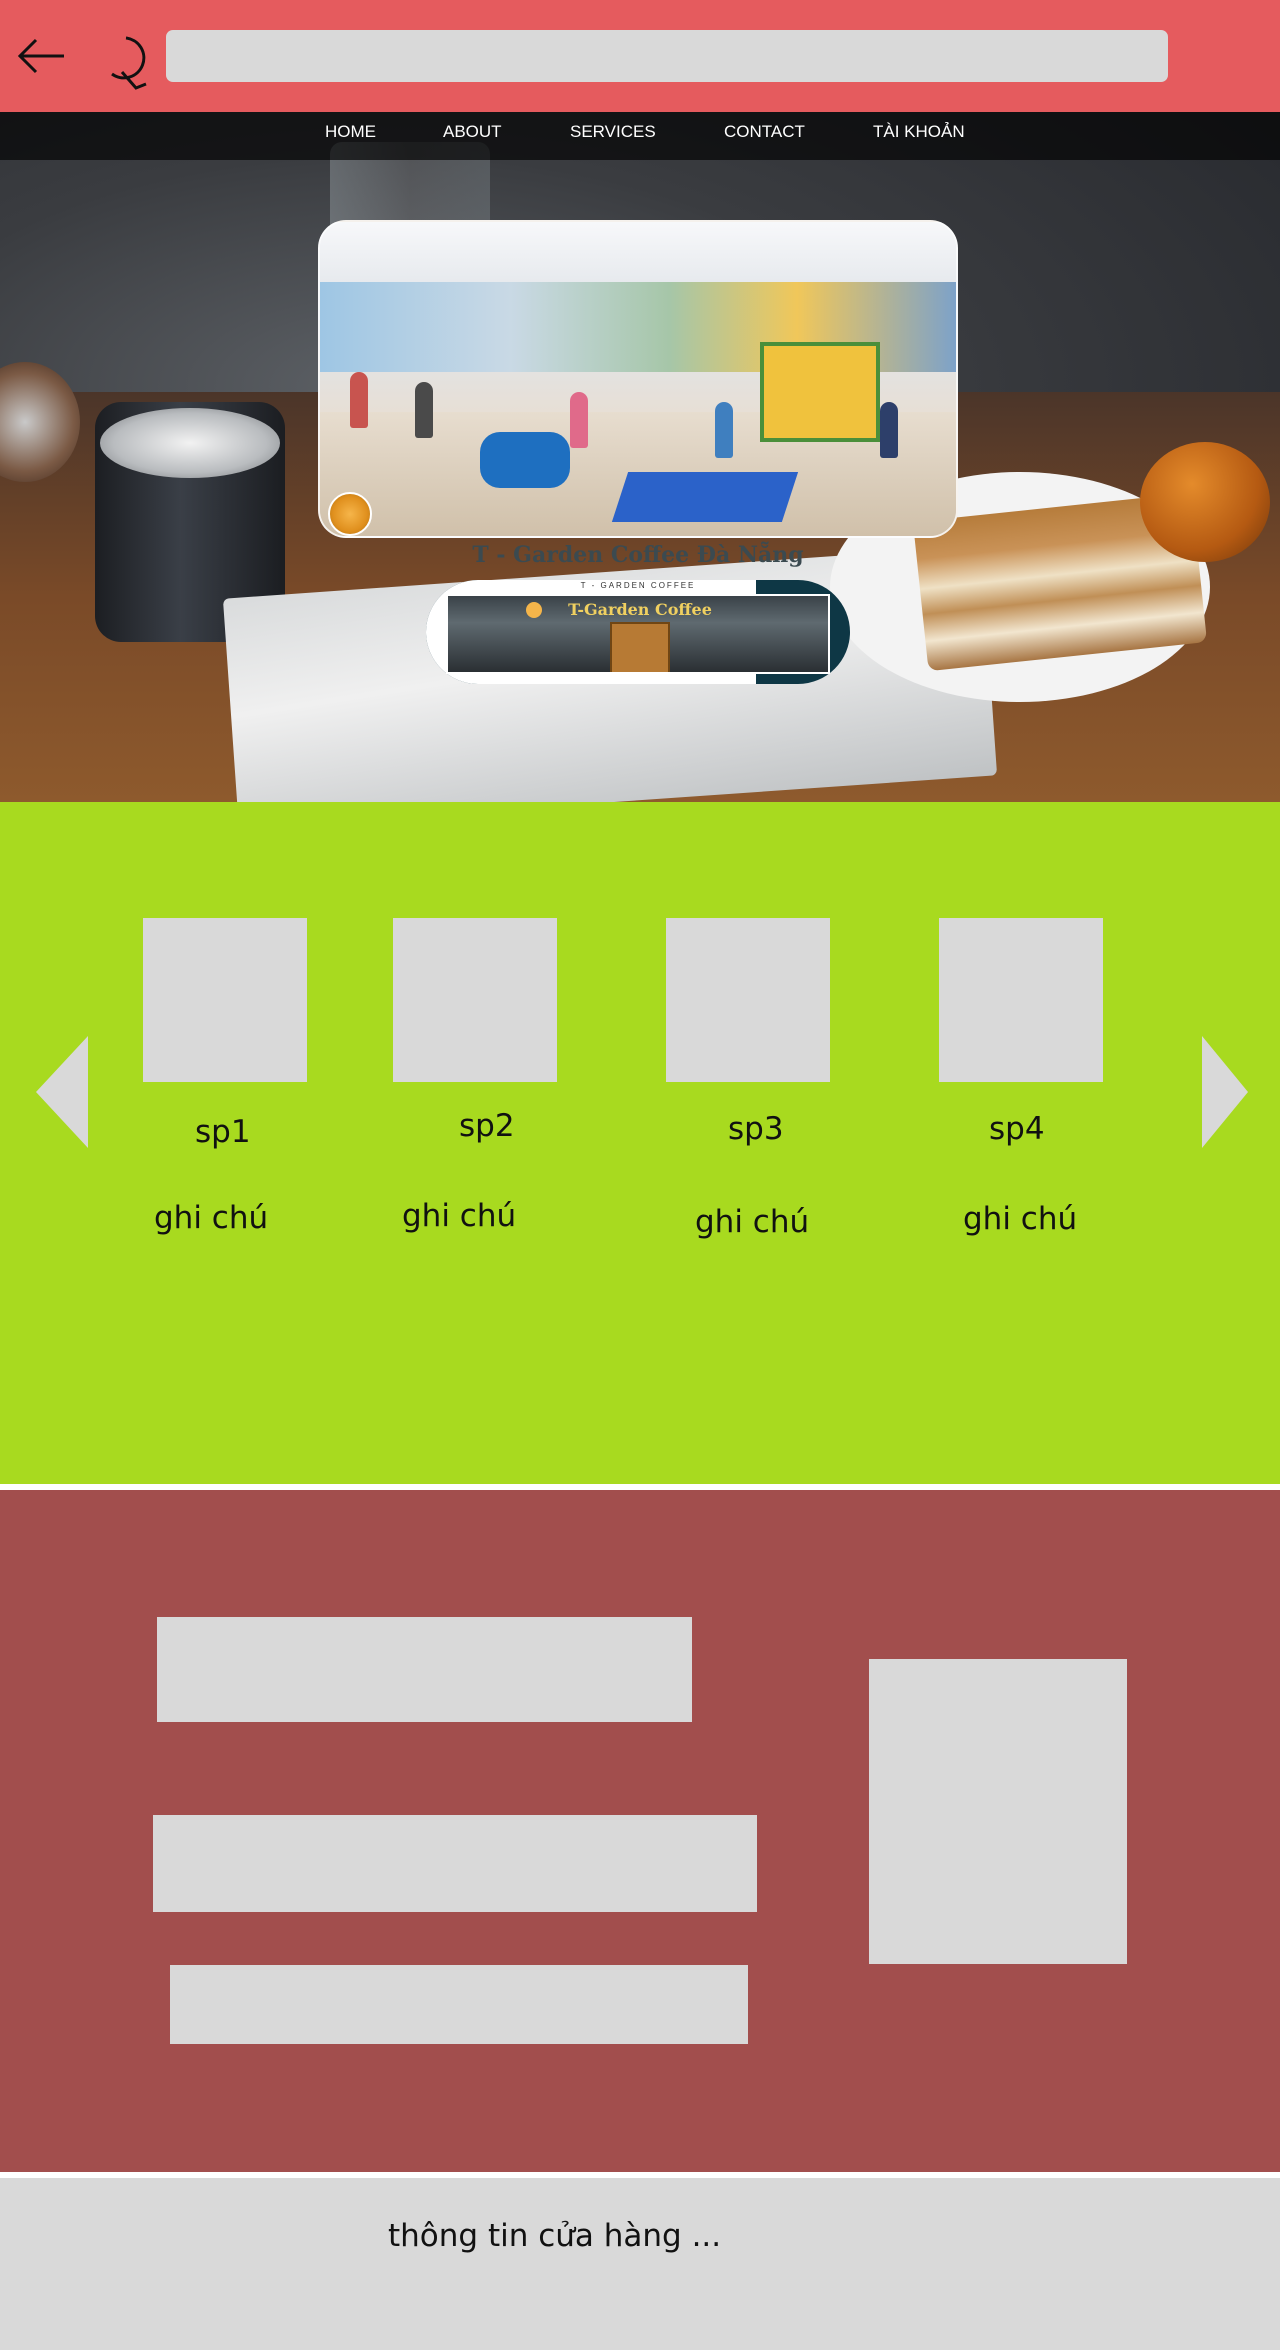 The height and width of the screenshot is (2350, 1280). What do you see at coordinates (487, 1126) in the screenshot?
I see `product-name: sp2` at bounding box center [487, 1126].